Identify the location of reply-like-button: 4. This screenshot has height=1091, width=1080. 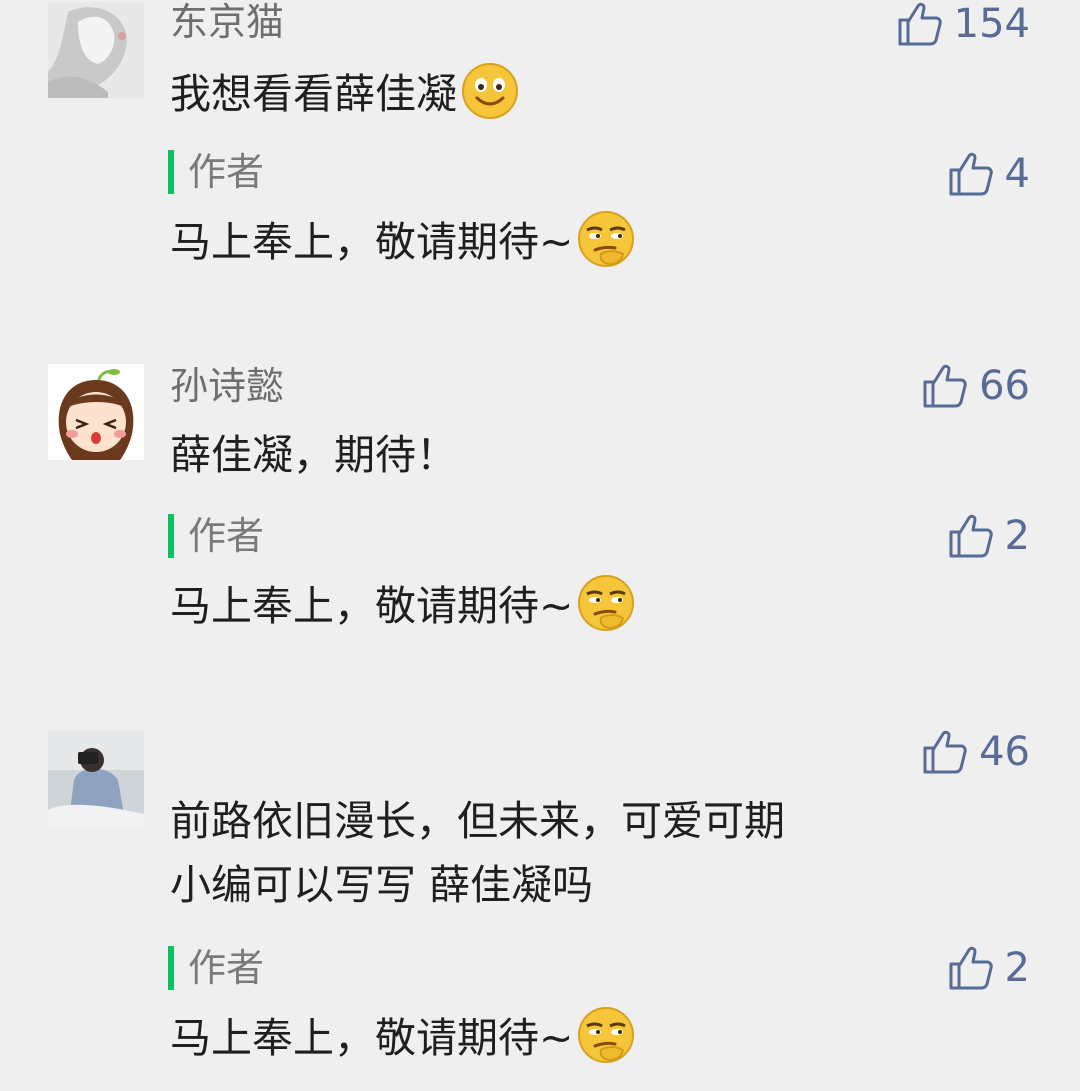
(988, 174).